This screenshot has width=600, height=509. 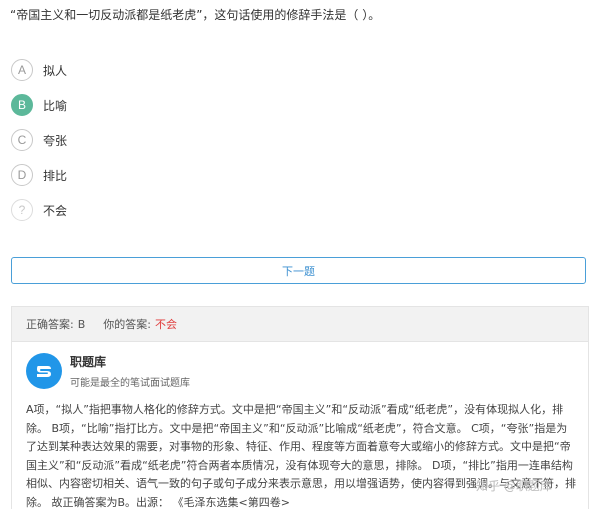 I want to click on source-name: 职题库, so click(x=88, y=362).